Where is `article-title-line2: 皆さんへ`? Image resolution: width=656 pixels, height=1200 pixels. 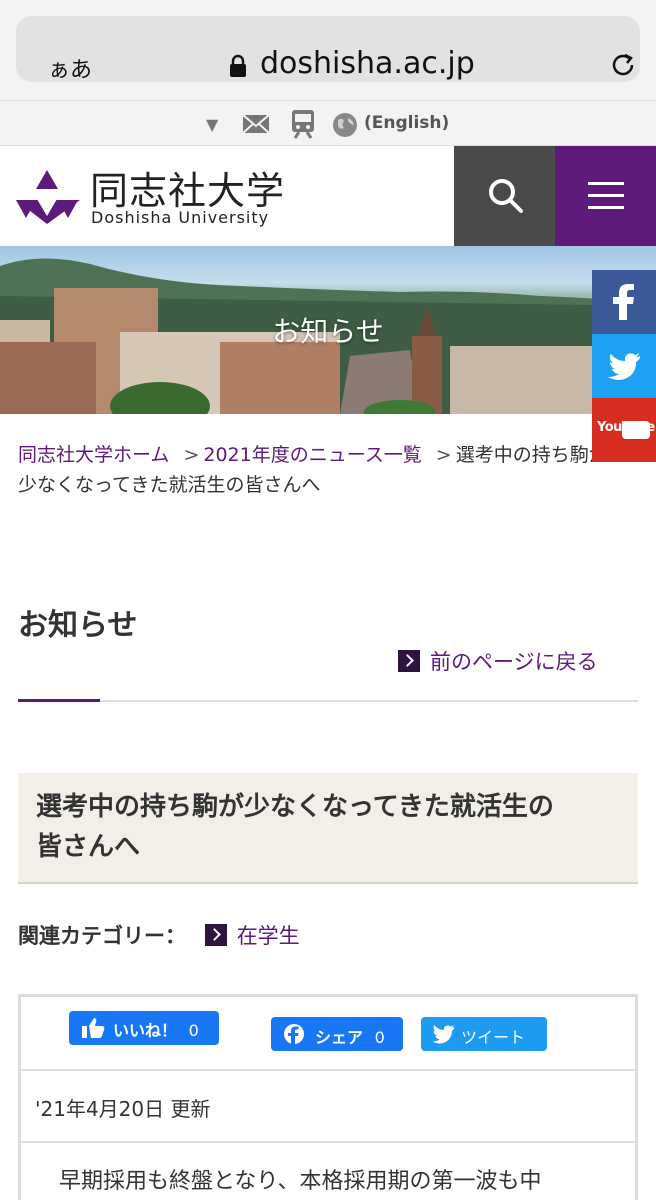
article-title-line2: 皆さんへ is located at coordinates (88, 847).